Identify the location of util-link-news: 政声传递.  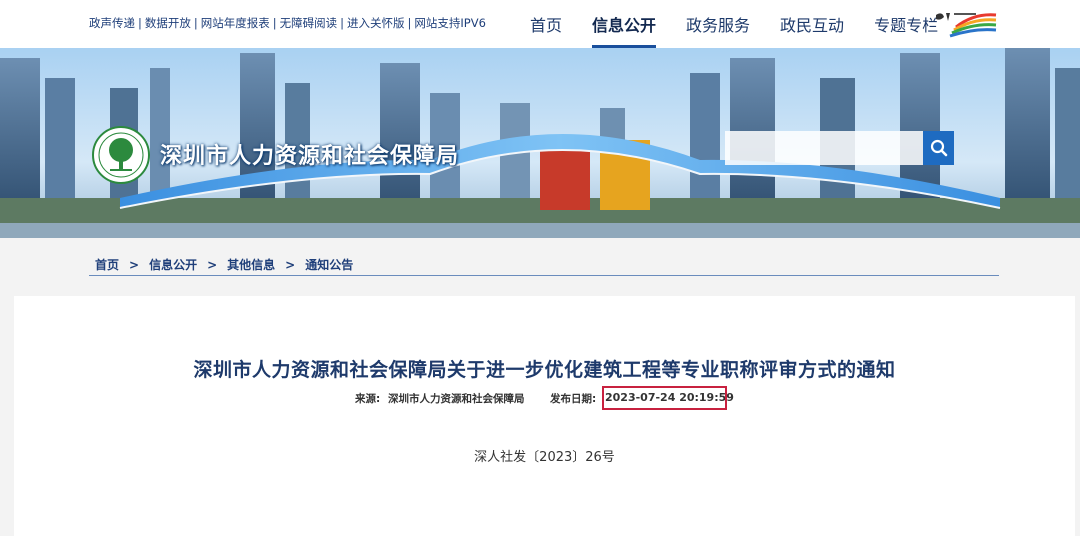
(112, 23).